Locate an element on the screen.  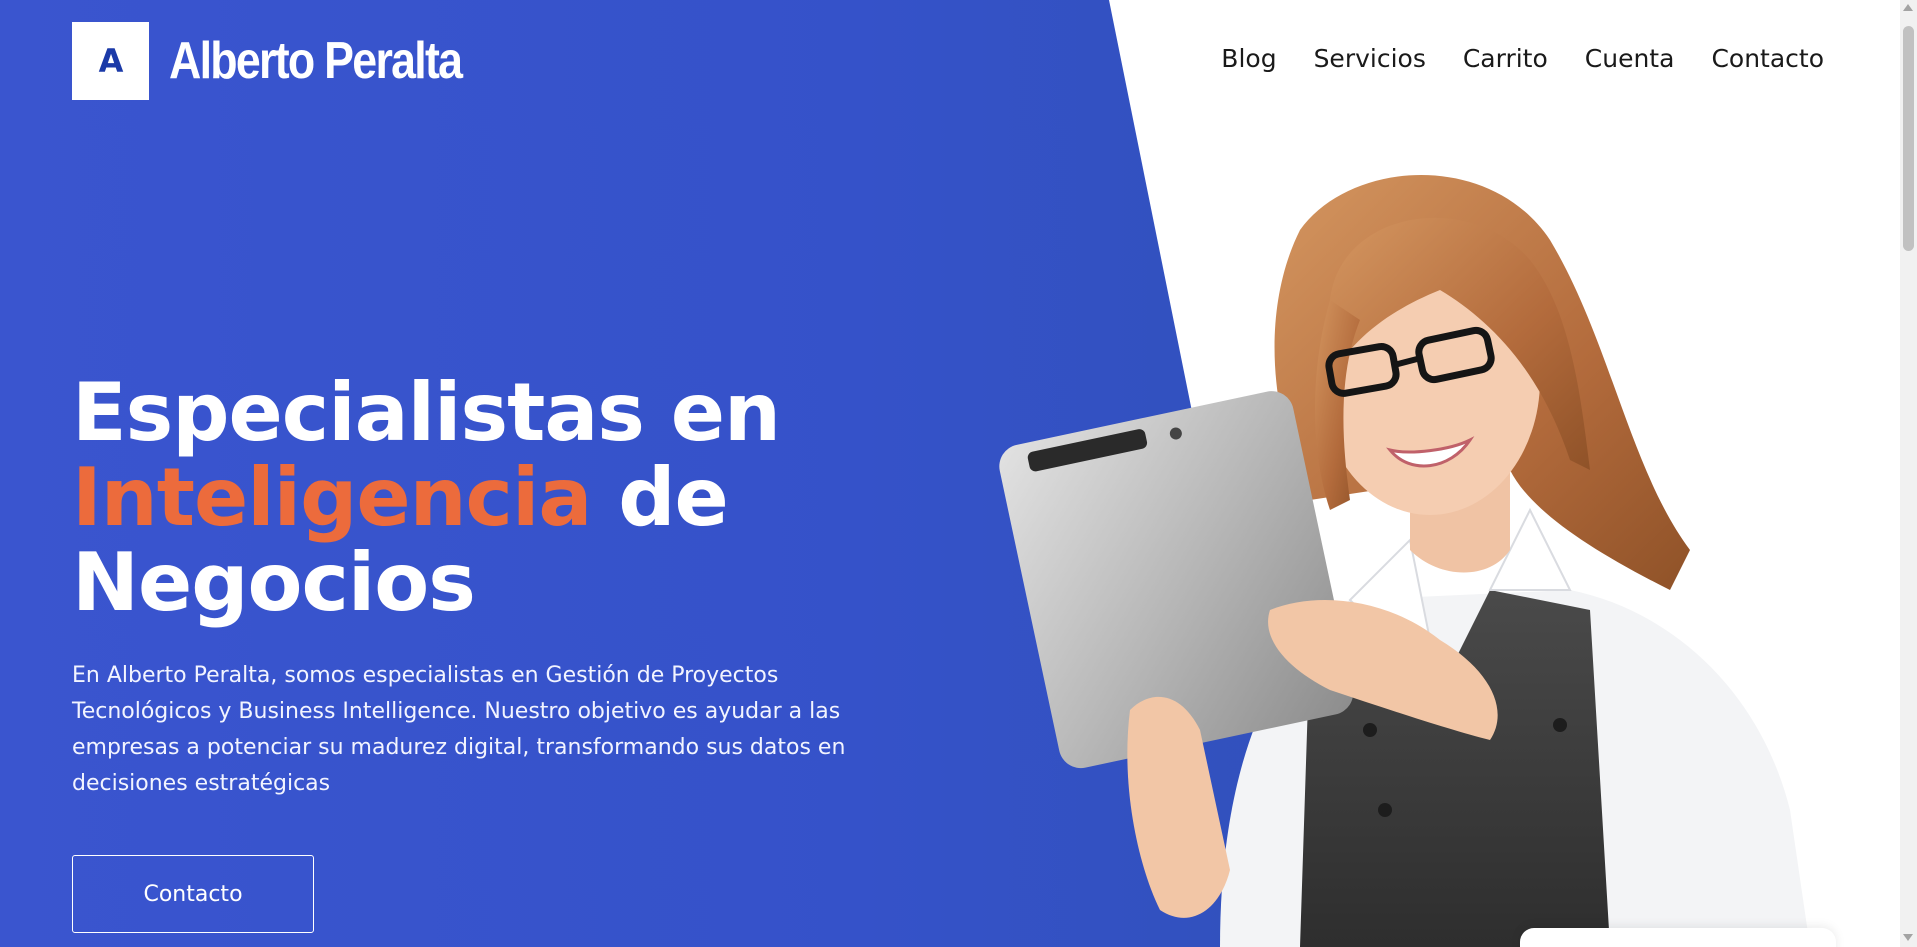
page-scrollbar is located at coordinates (1908, 473).